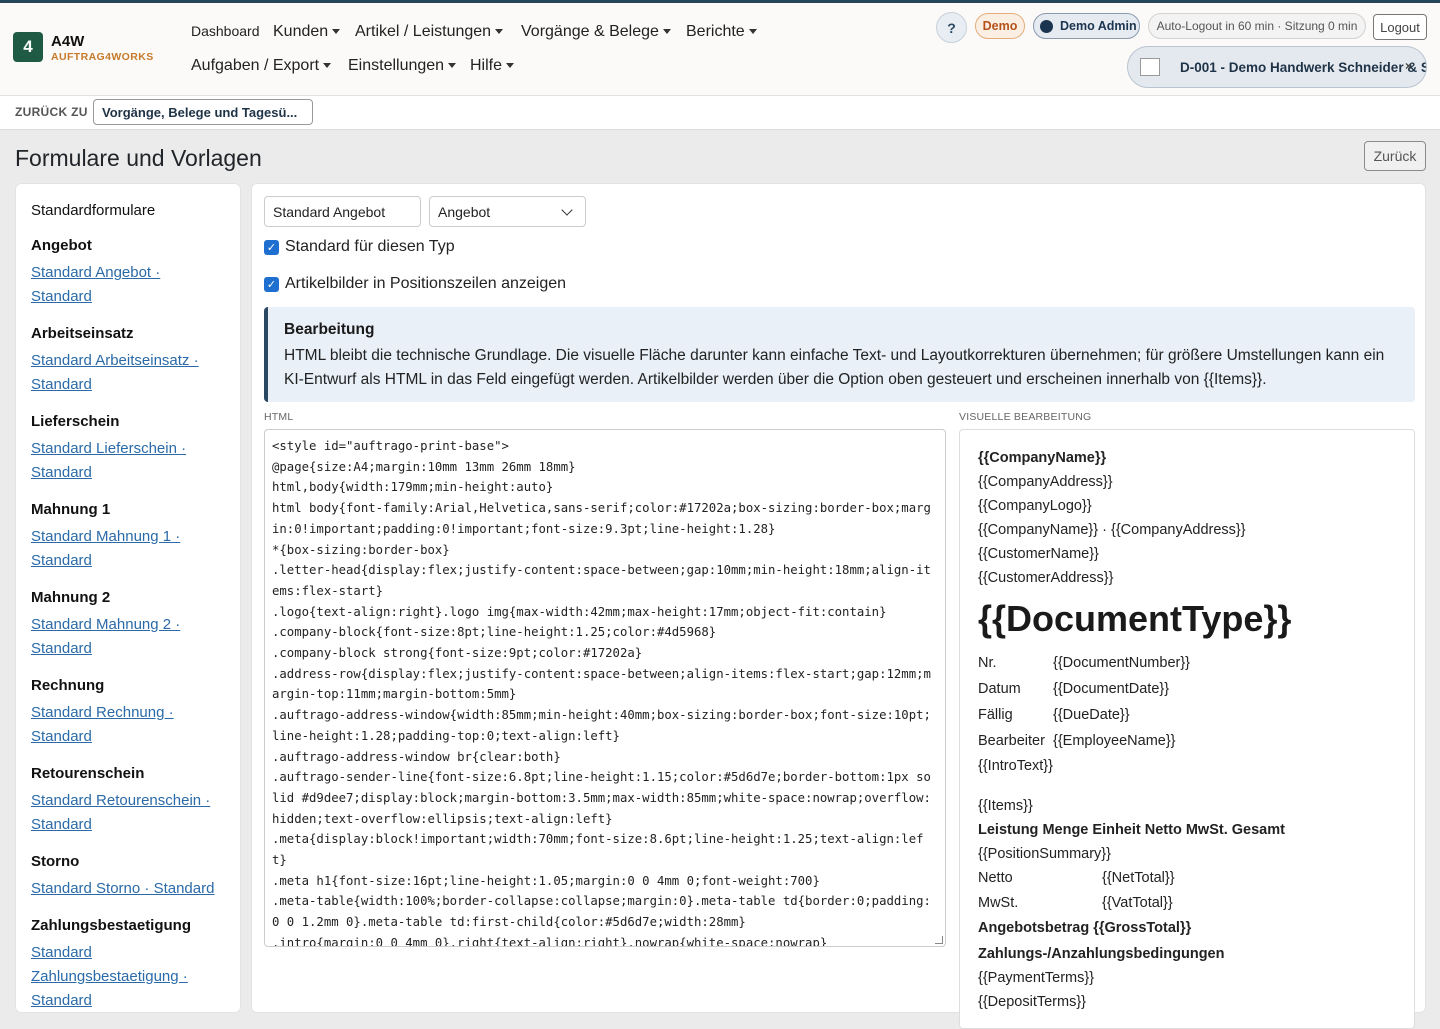  What do you see at coordinates (1187, 578) in the screenshot?
I see `preview-customer-address: {{CustomerAddress}}` at bounding box center [1187, 578].